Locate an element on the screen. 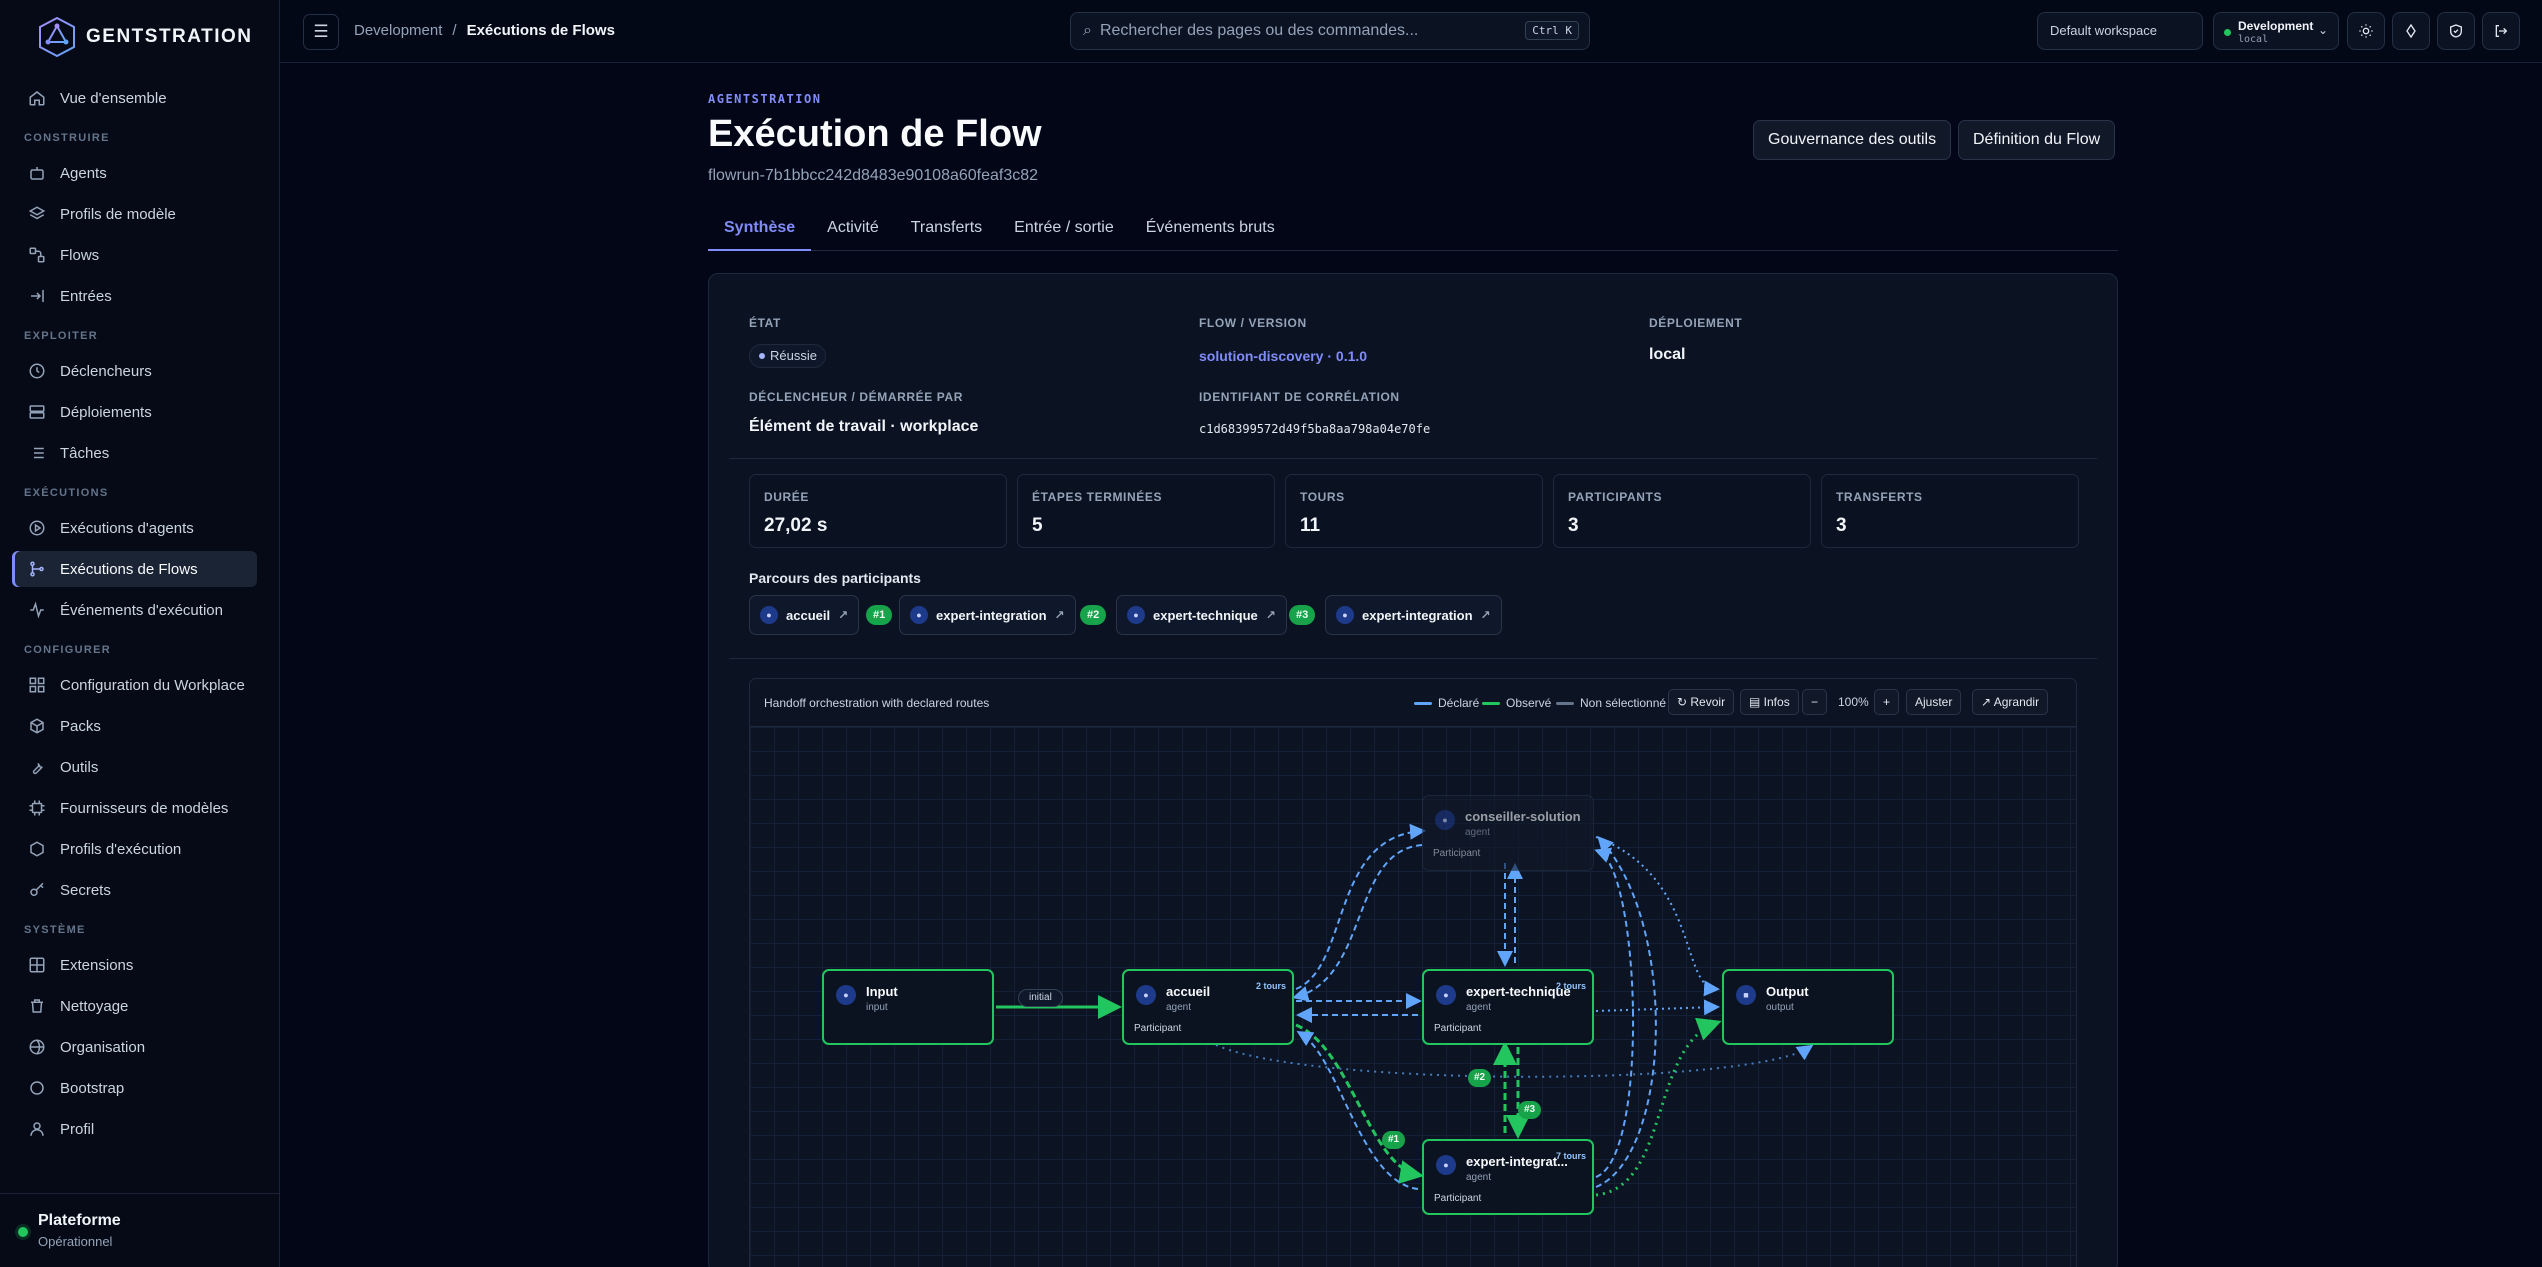  zoom-level: 100% is located at coordinates (1853, 702).